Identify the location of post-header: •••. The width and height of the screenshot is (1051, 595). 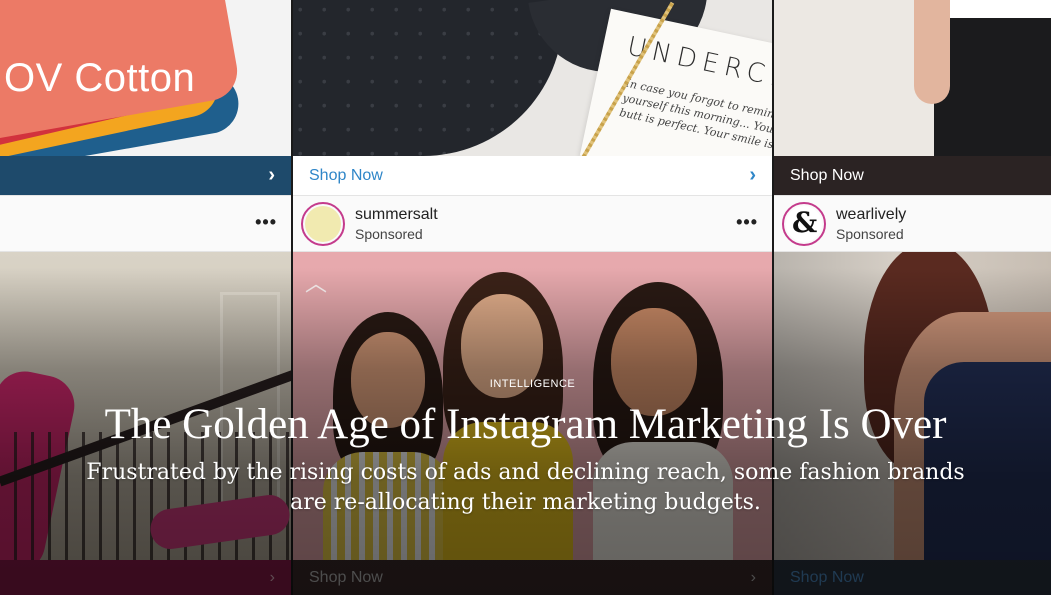
(145, 223).